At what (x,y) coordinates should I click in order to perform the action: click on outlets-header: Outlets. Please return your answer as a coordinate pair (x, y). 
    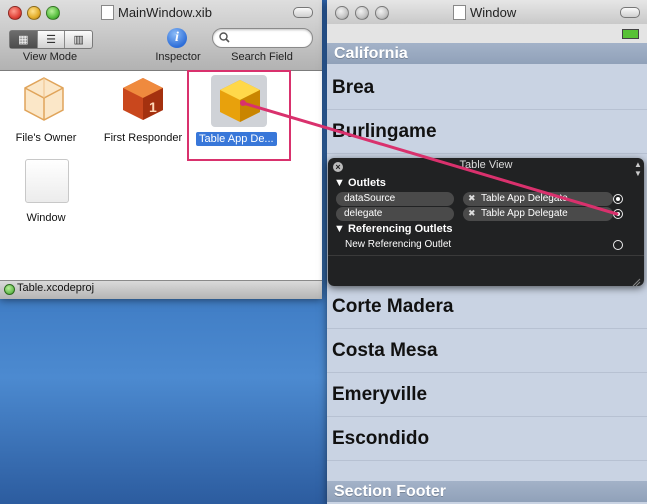
    Looking at the image, I should click on (366, 183).